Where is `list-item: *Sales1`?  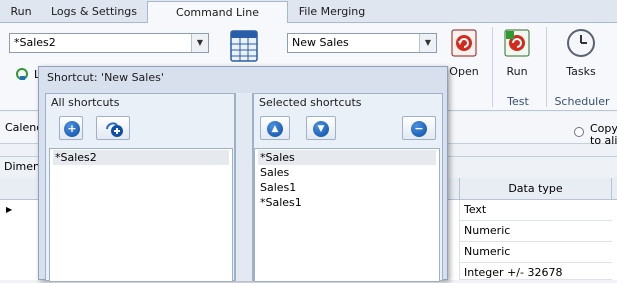
list-item: *Sales1 is located at coordinates (347, 202).